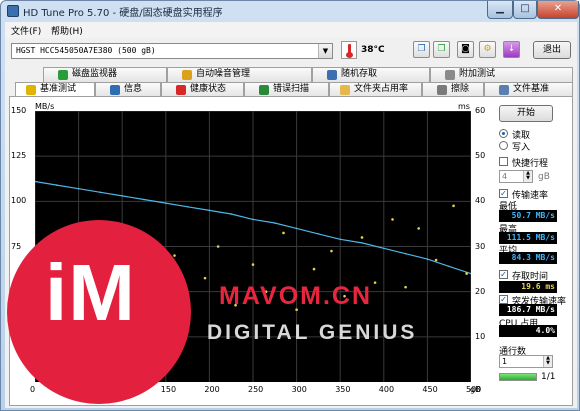 Image resolution: width=580 pixels, height=411 pixels. What do you see at coordinates (505, 361) in the screenshot?
I see `passes-value: 1` at bounding box center [505, 361].